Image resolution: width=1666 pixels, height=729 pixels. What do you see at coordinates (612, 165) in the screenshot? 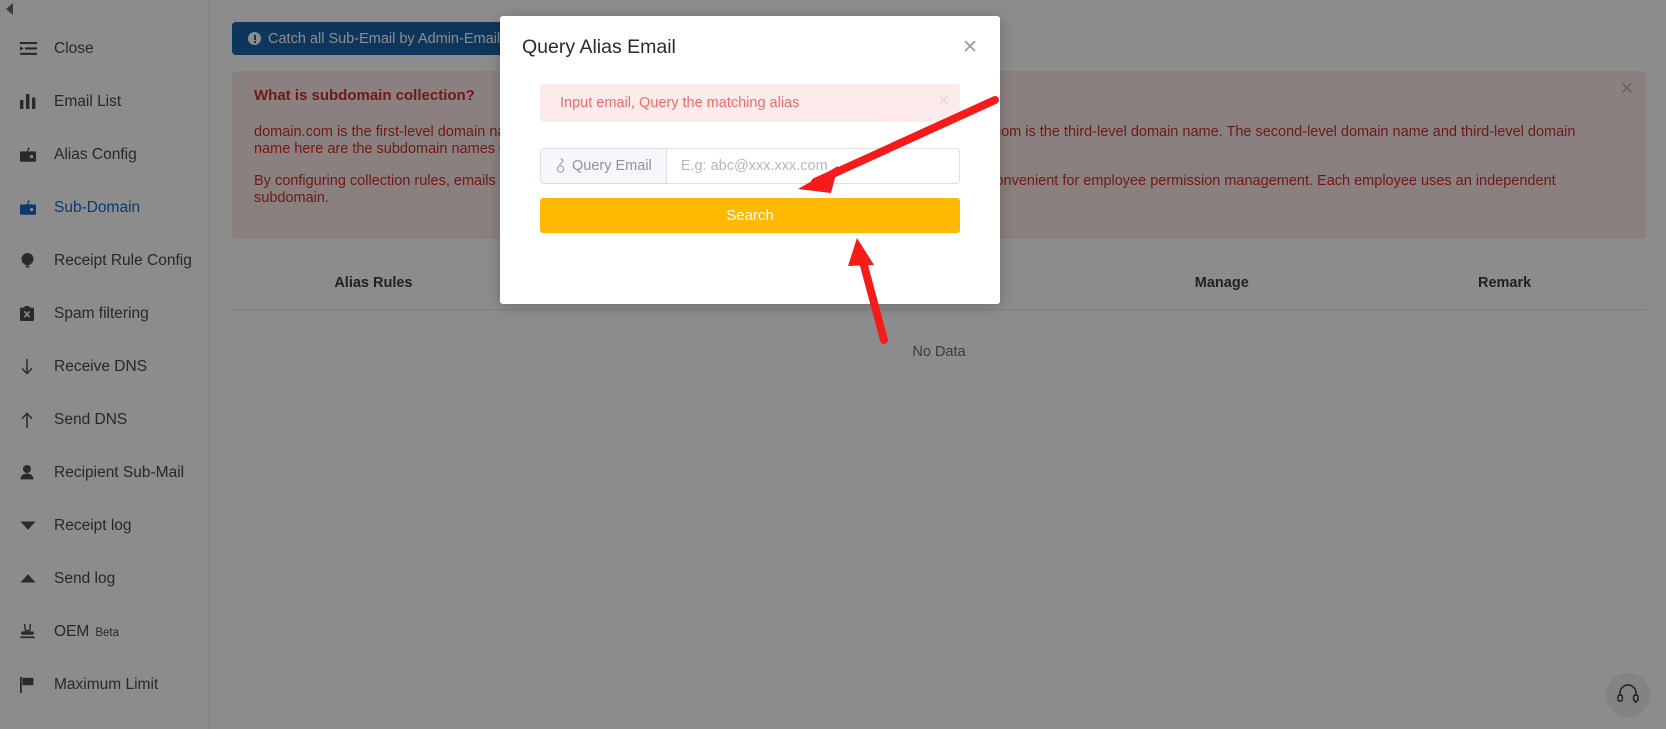
I see `query-email-addon-label: Query Email` at bounding box center [612, 165].